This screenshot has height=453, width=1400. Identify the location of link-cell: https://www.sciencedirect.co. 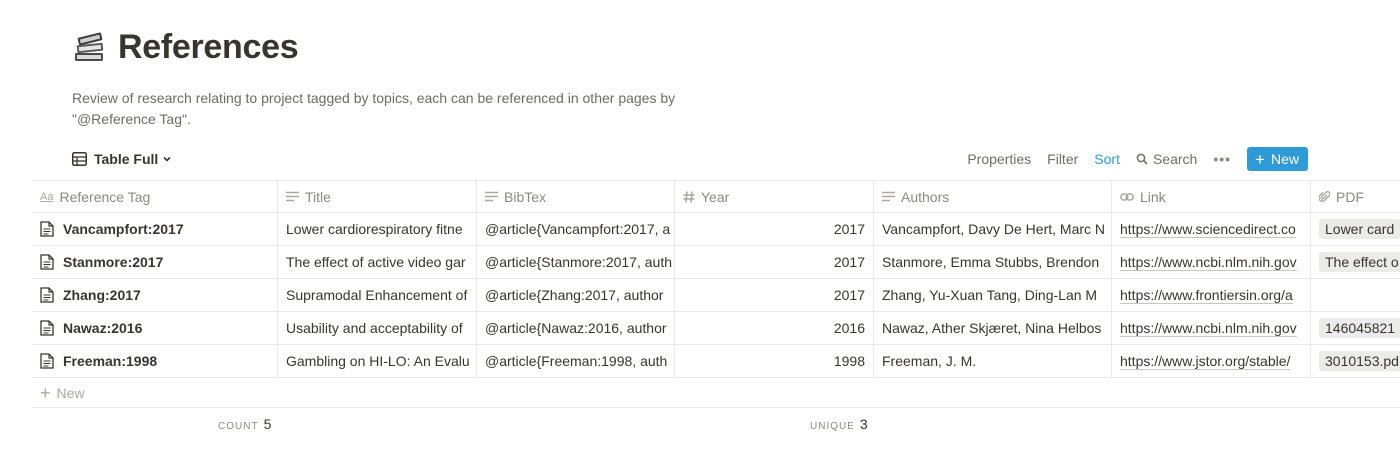
(1211, 229).